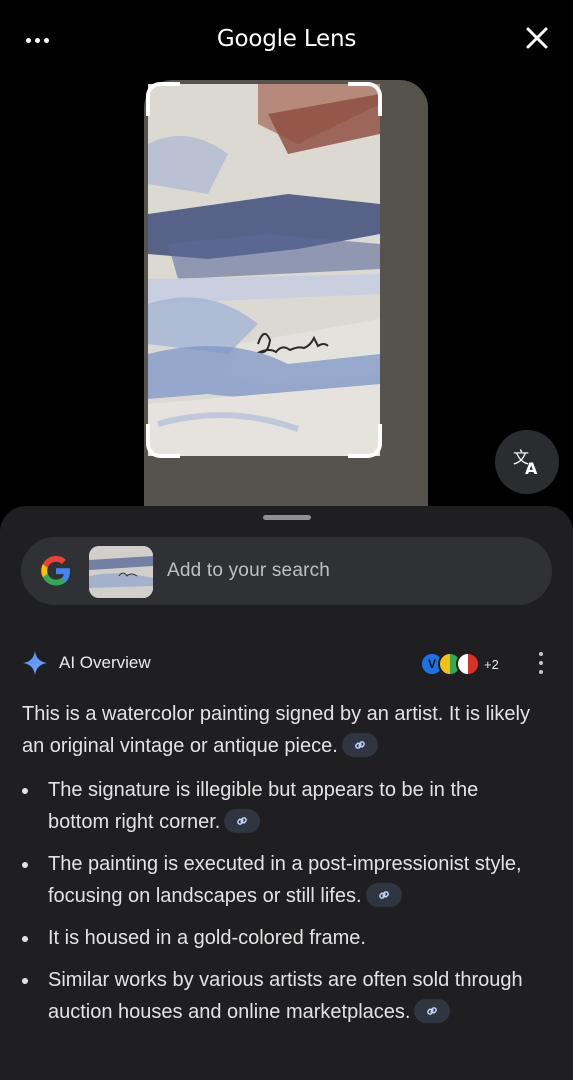 This screenshot has height=1080, width=573. I want to click on translate-icon: 文 A, so click(525, 462).